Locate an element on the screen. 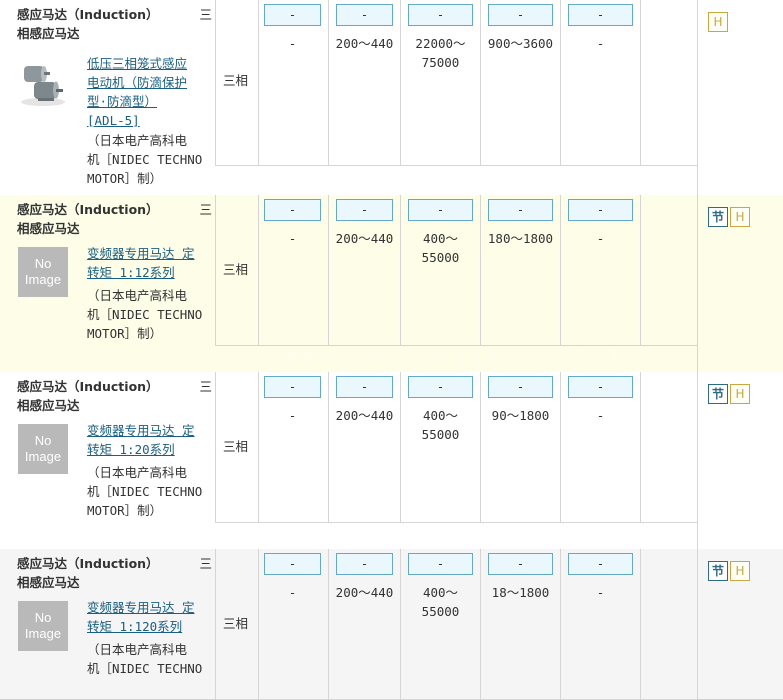 This screenshot has width=783, height=700. product-link-line: 型·防滴型） is located at coordinates (149, 101).